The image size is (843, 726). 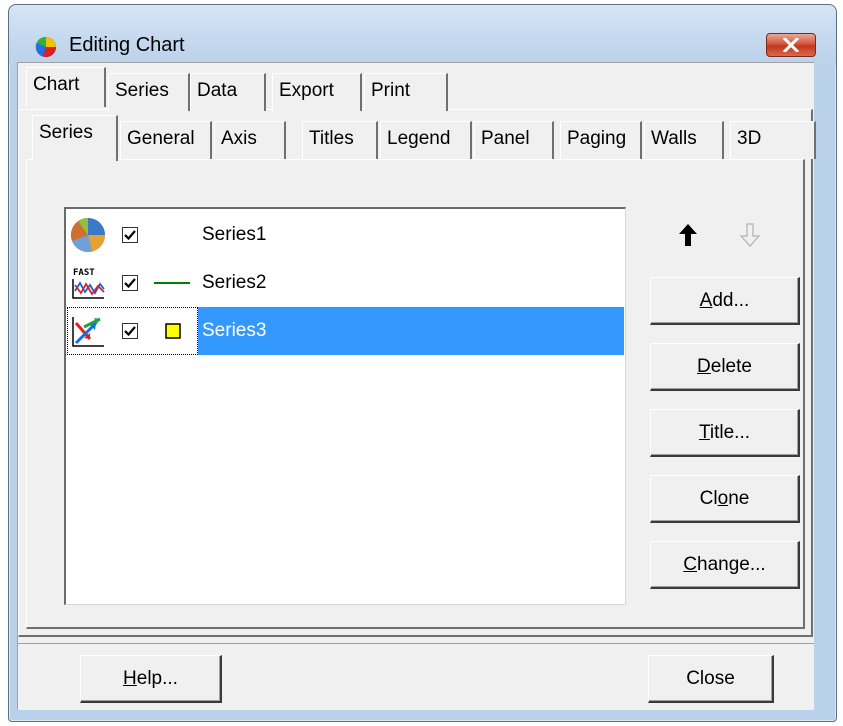 I want to click on series-row-2: FAST Series2, so click(x=345, y=283).